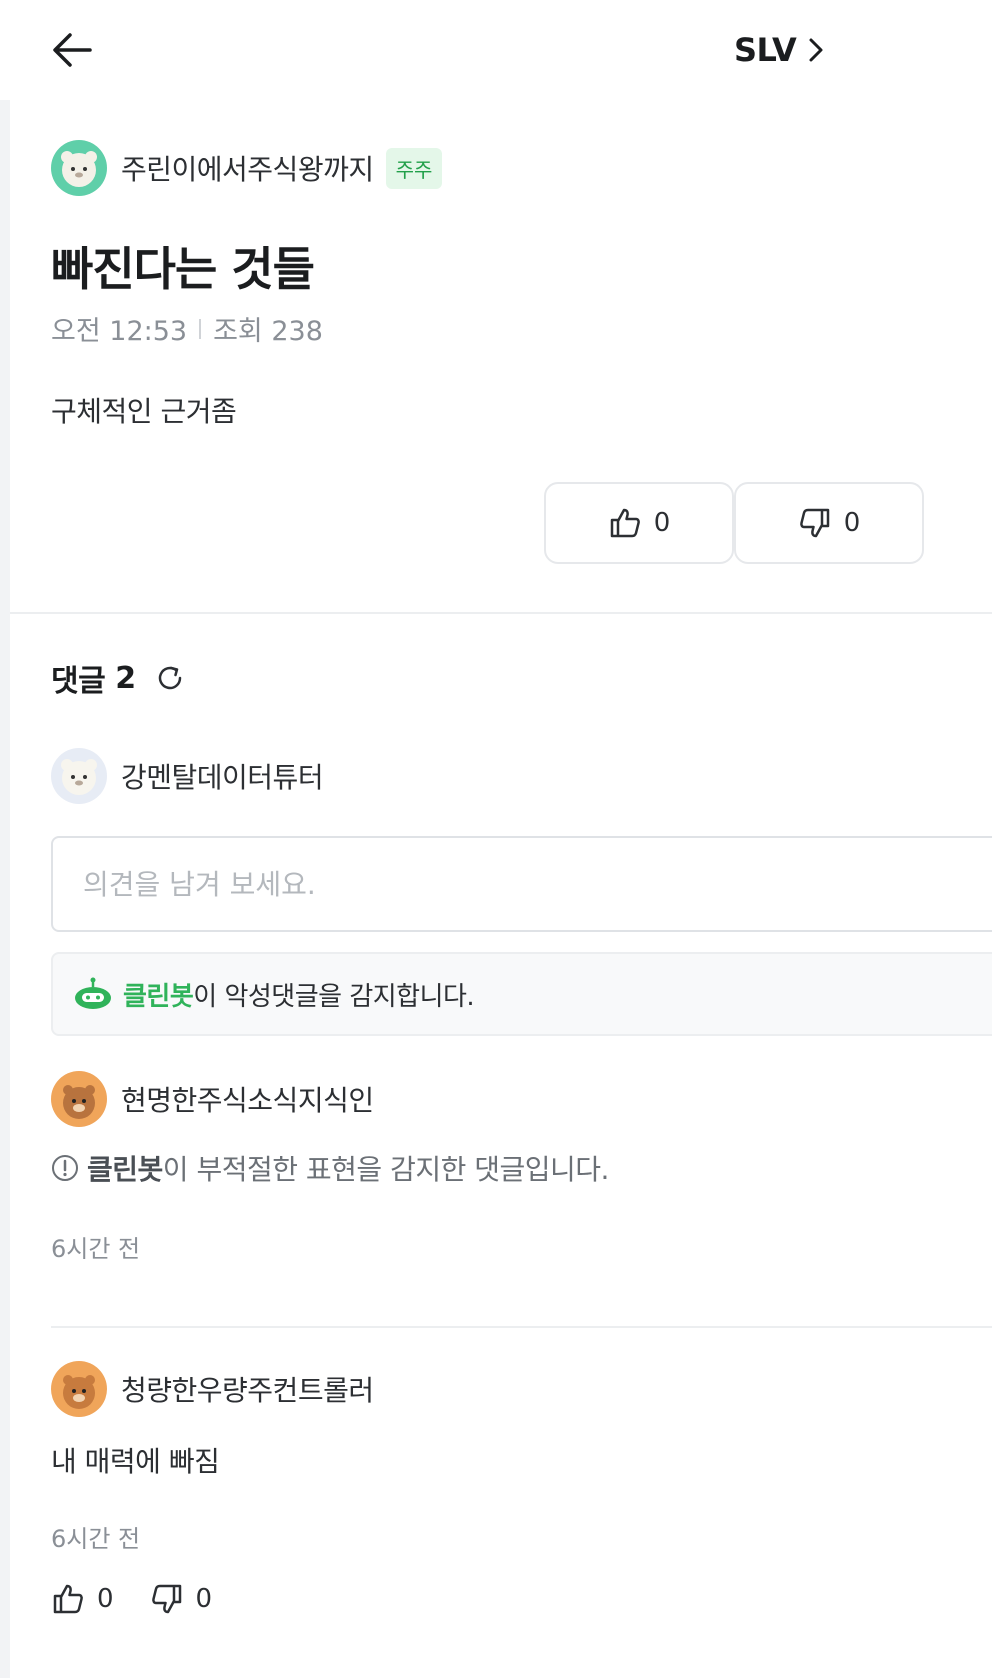 The width and height of the screenshot is (992, 1678). What do you see at coordinates (144, 411) in the screenshot?
I see `post-body: 구체적인 근거좀` at bounding box center [144, 411].